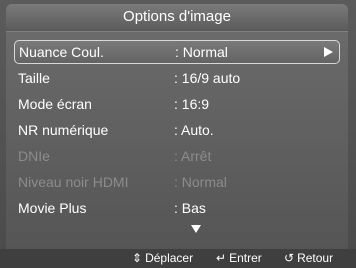  I want to click on menu-item-mode-ecran: Mode écran : 16:9, so click(177, 104).